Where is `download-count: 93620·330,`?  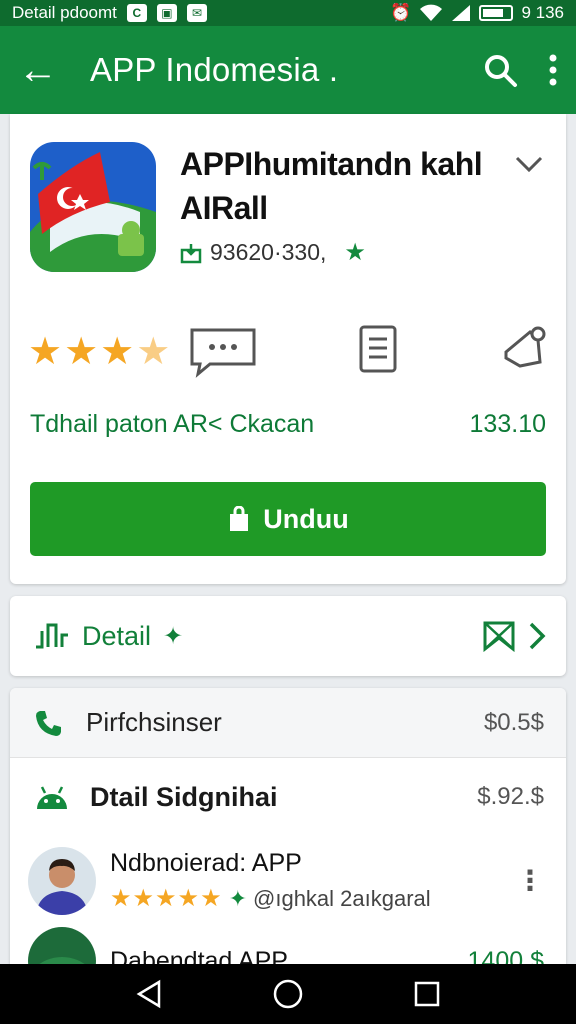
download-count: 93620·330, is located at coordinates (268, 252).